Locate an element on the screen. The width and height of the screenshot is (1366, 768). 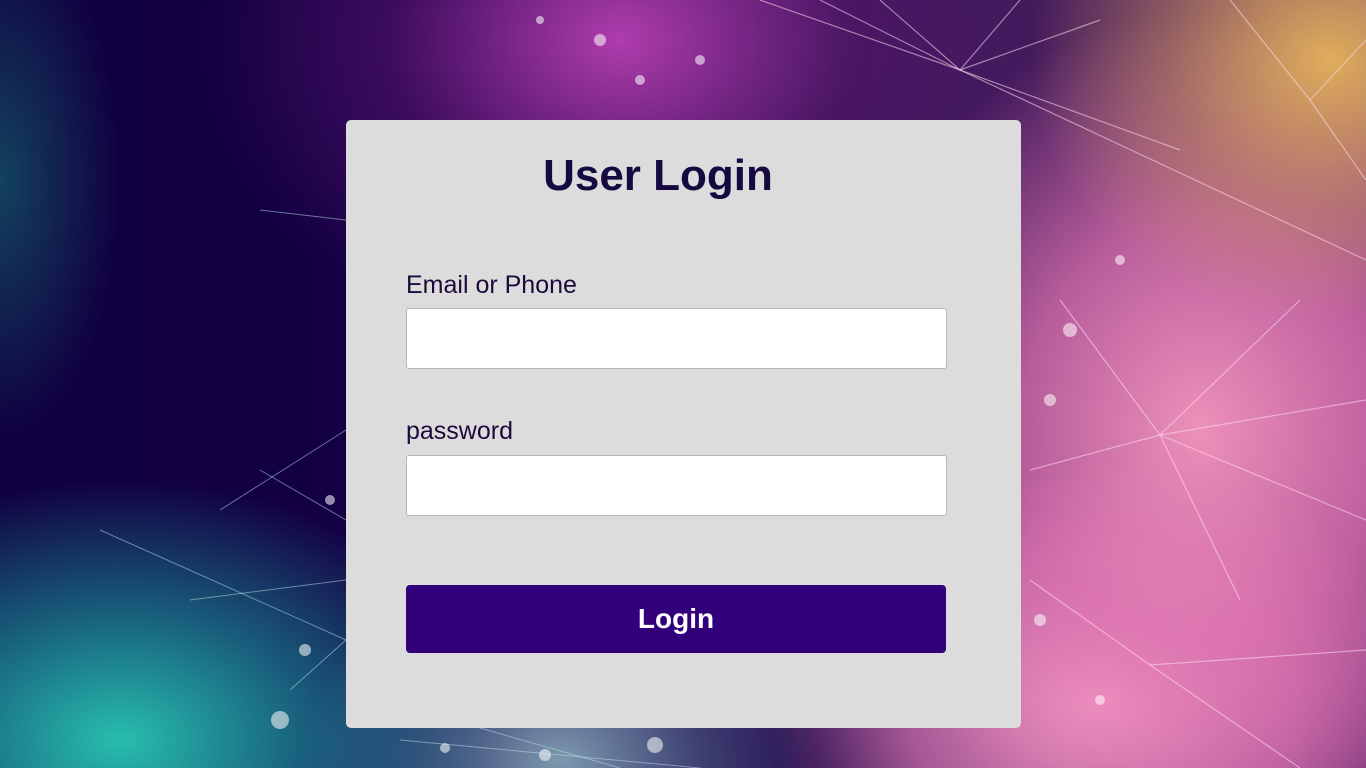
password-field is located at coordinates (676, 485).